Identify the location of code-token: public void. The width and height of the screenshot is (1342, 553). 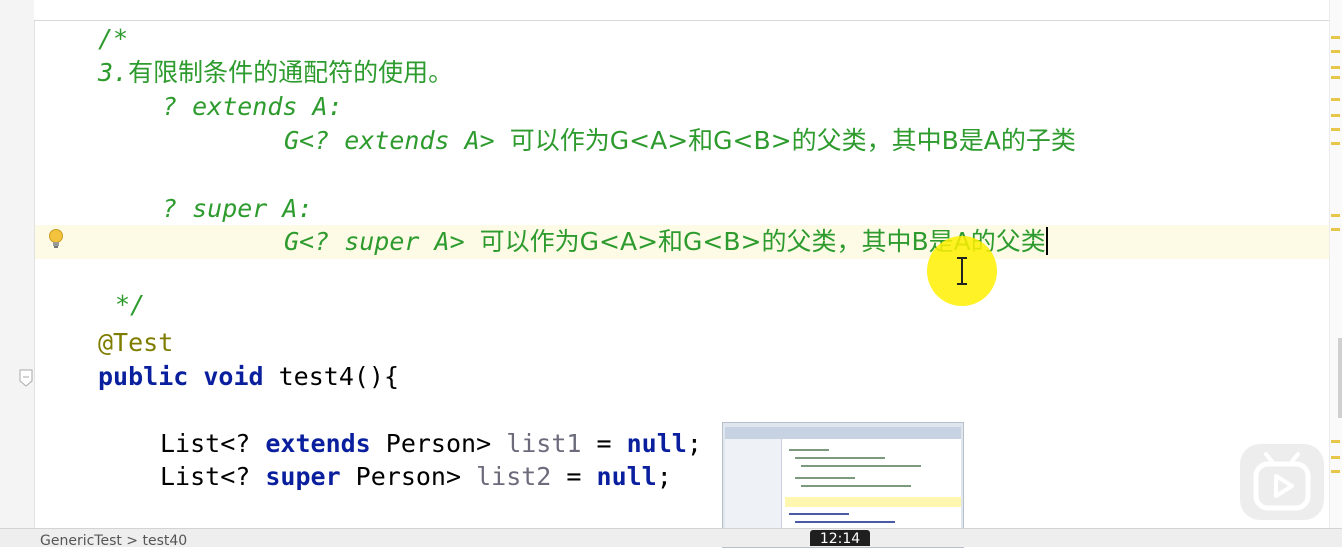
(188, 376).